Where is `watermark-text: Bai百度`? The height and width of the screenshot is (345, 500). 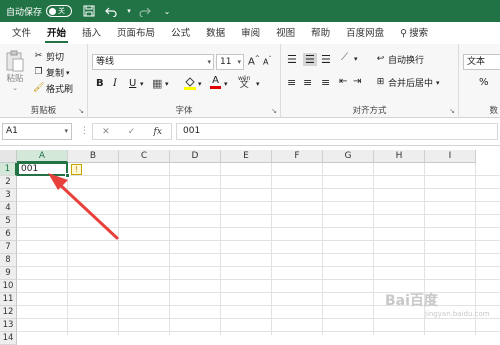 watermark-text: Bai百度 is located at coordinates (411, 301).